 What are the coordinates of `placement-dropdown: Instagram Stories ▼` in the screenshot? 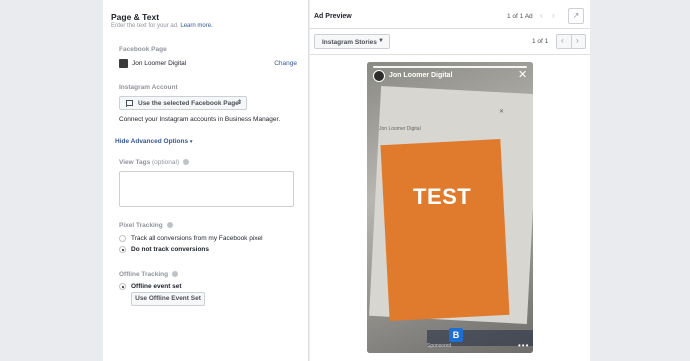 It's located at (352, 41).